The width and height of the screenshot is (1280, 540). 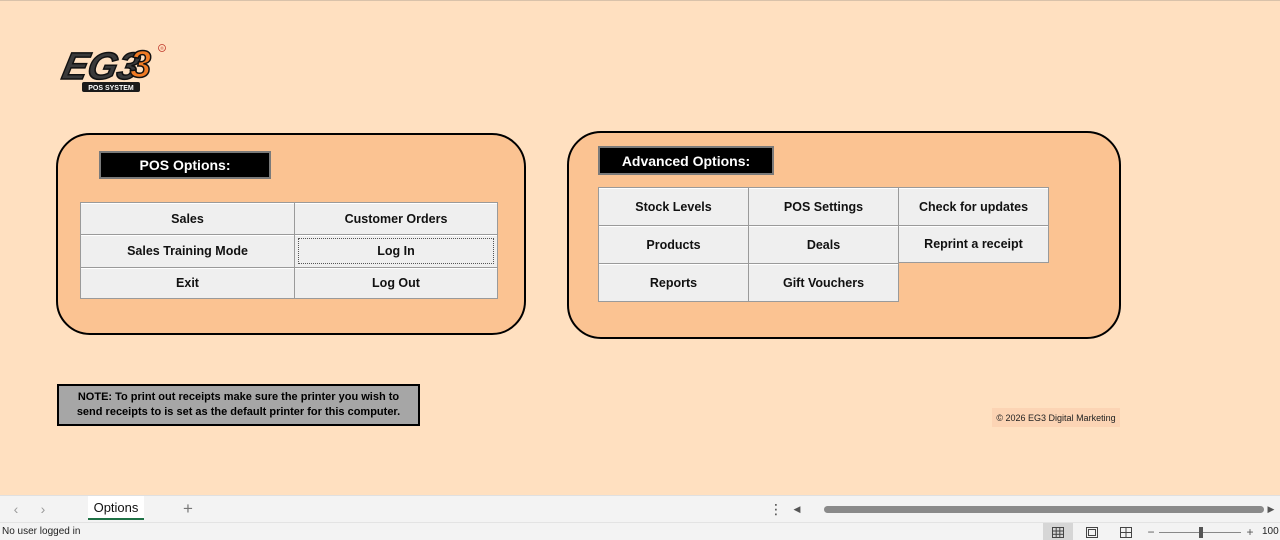 What do you see at coordinates (823, 282) in the screenshot?
I see `gift-vouchers-button: Gift Vouchers` at bounding box center [823, 282].